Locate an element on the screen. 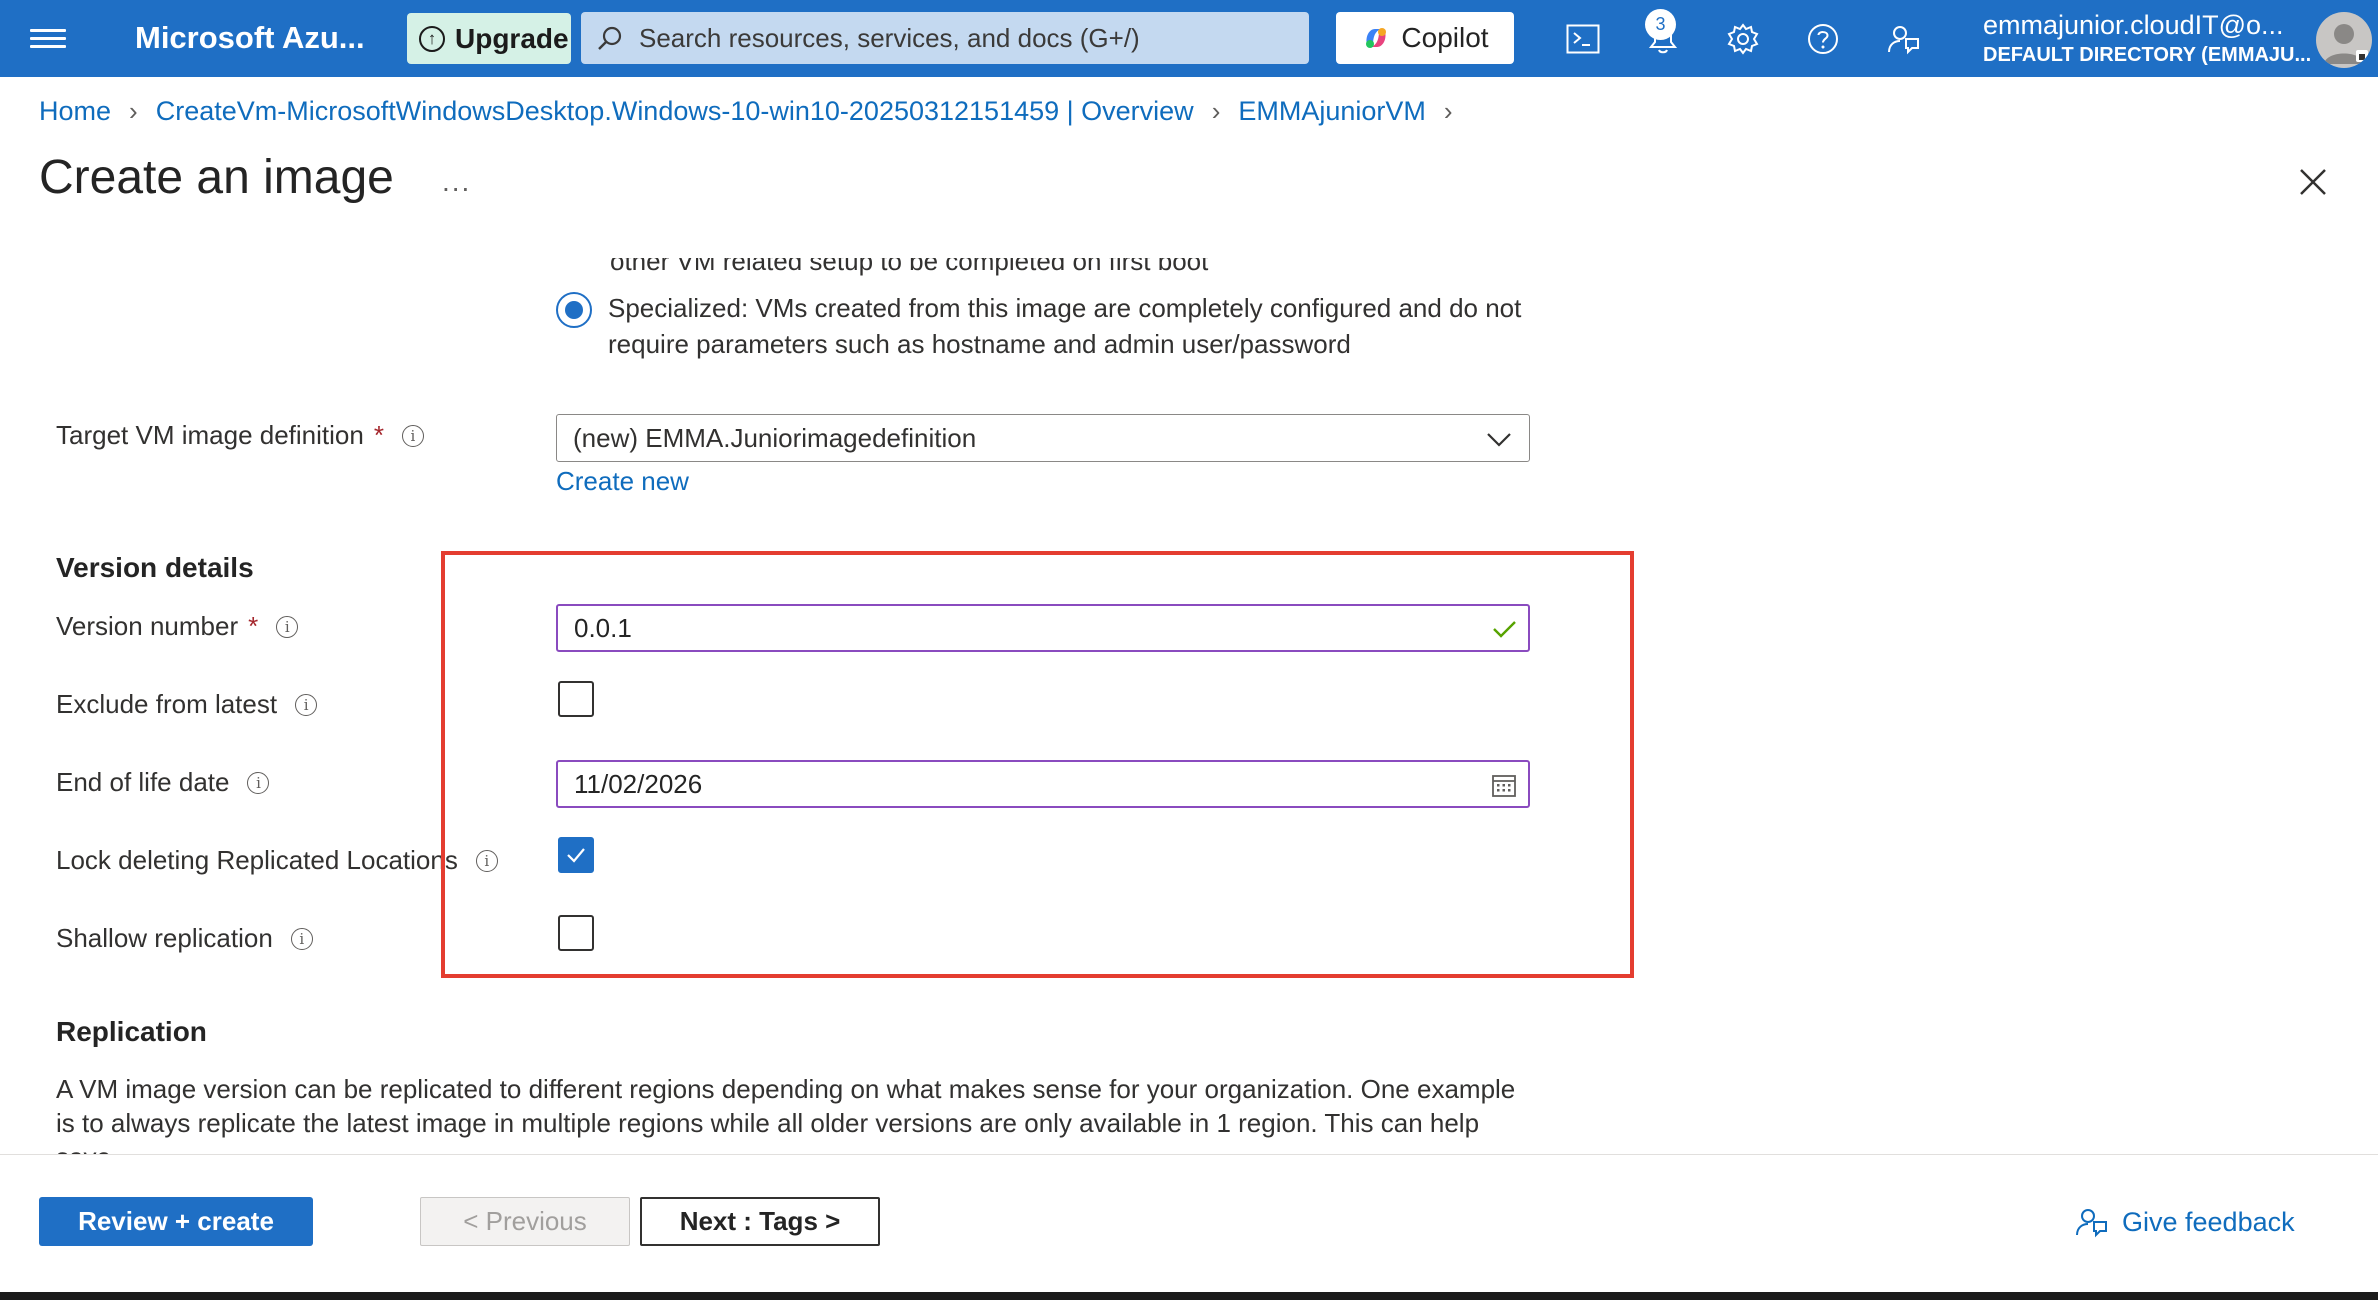 This screenshot has width=2378, height=1301. gear-icon is located at coordinates (1743, 39).